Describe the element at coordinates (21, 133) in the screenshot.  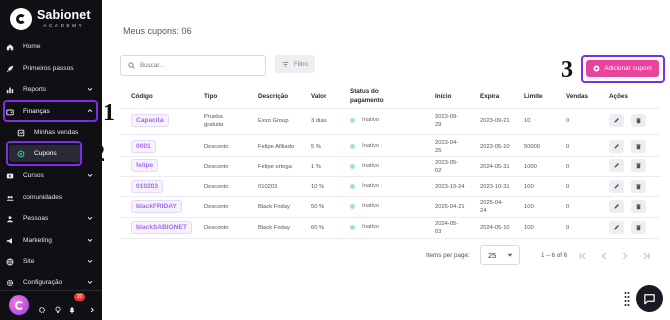
I see `sales-icon` at that location.